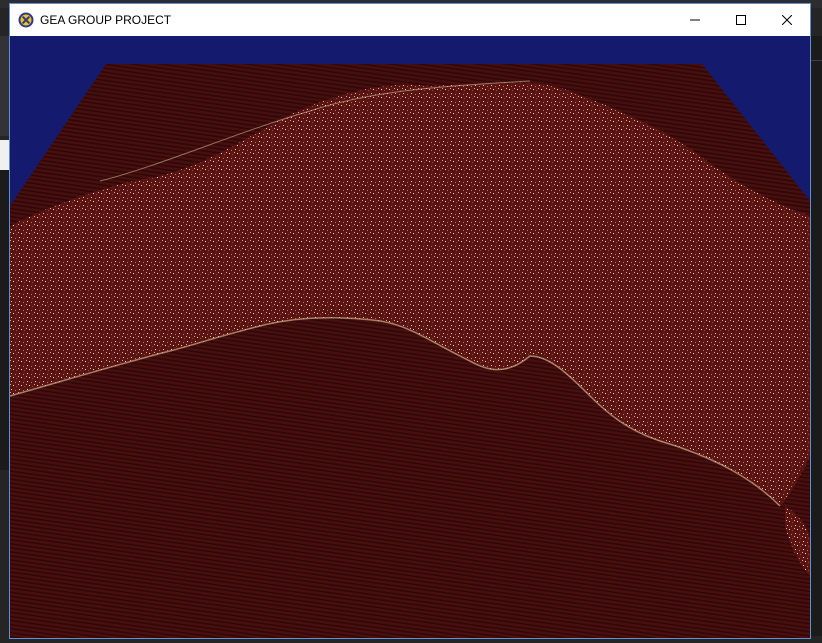 Image resolution: width=822 pixels, height=643 pixels. I want to click on minimize-icon, so click(695, 20).